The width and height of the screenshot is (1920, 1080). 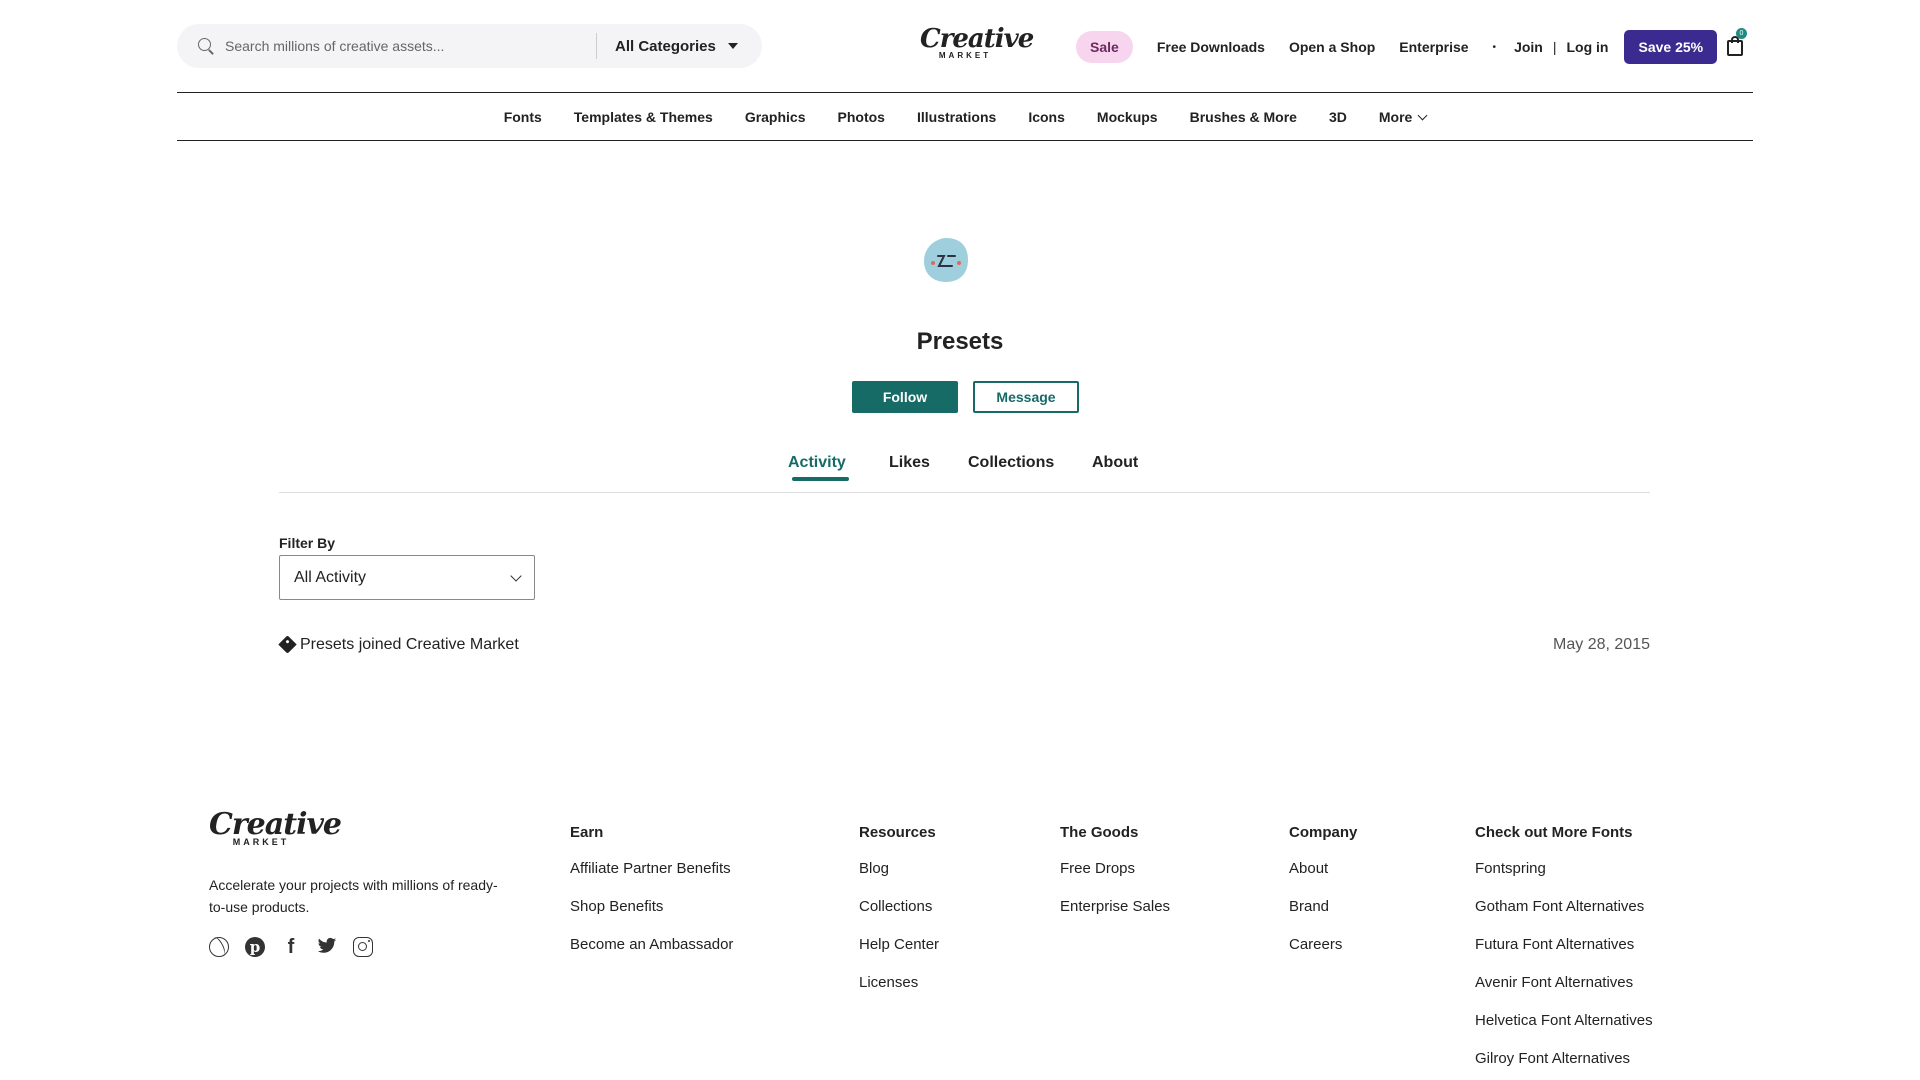 I want to click on follow-button: Follow, so click(x=905, y=397).